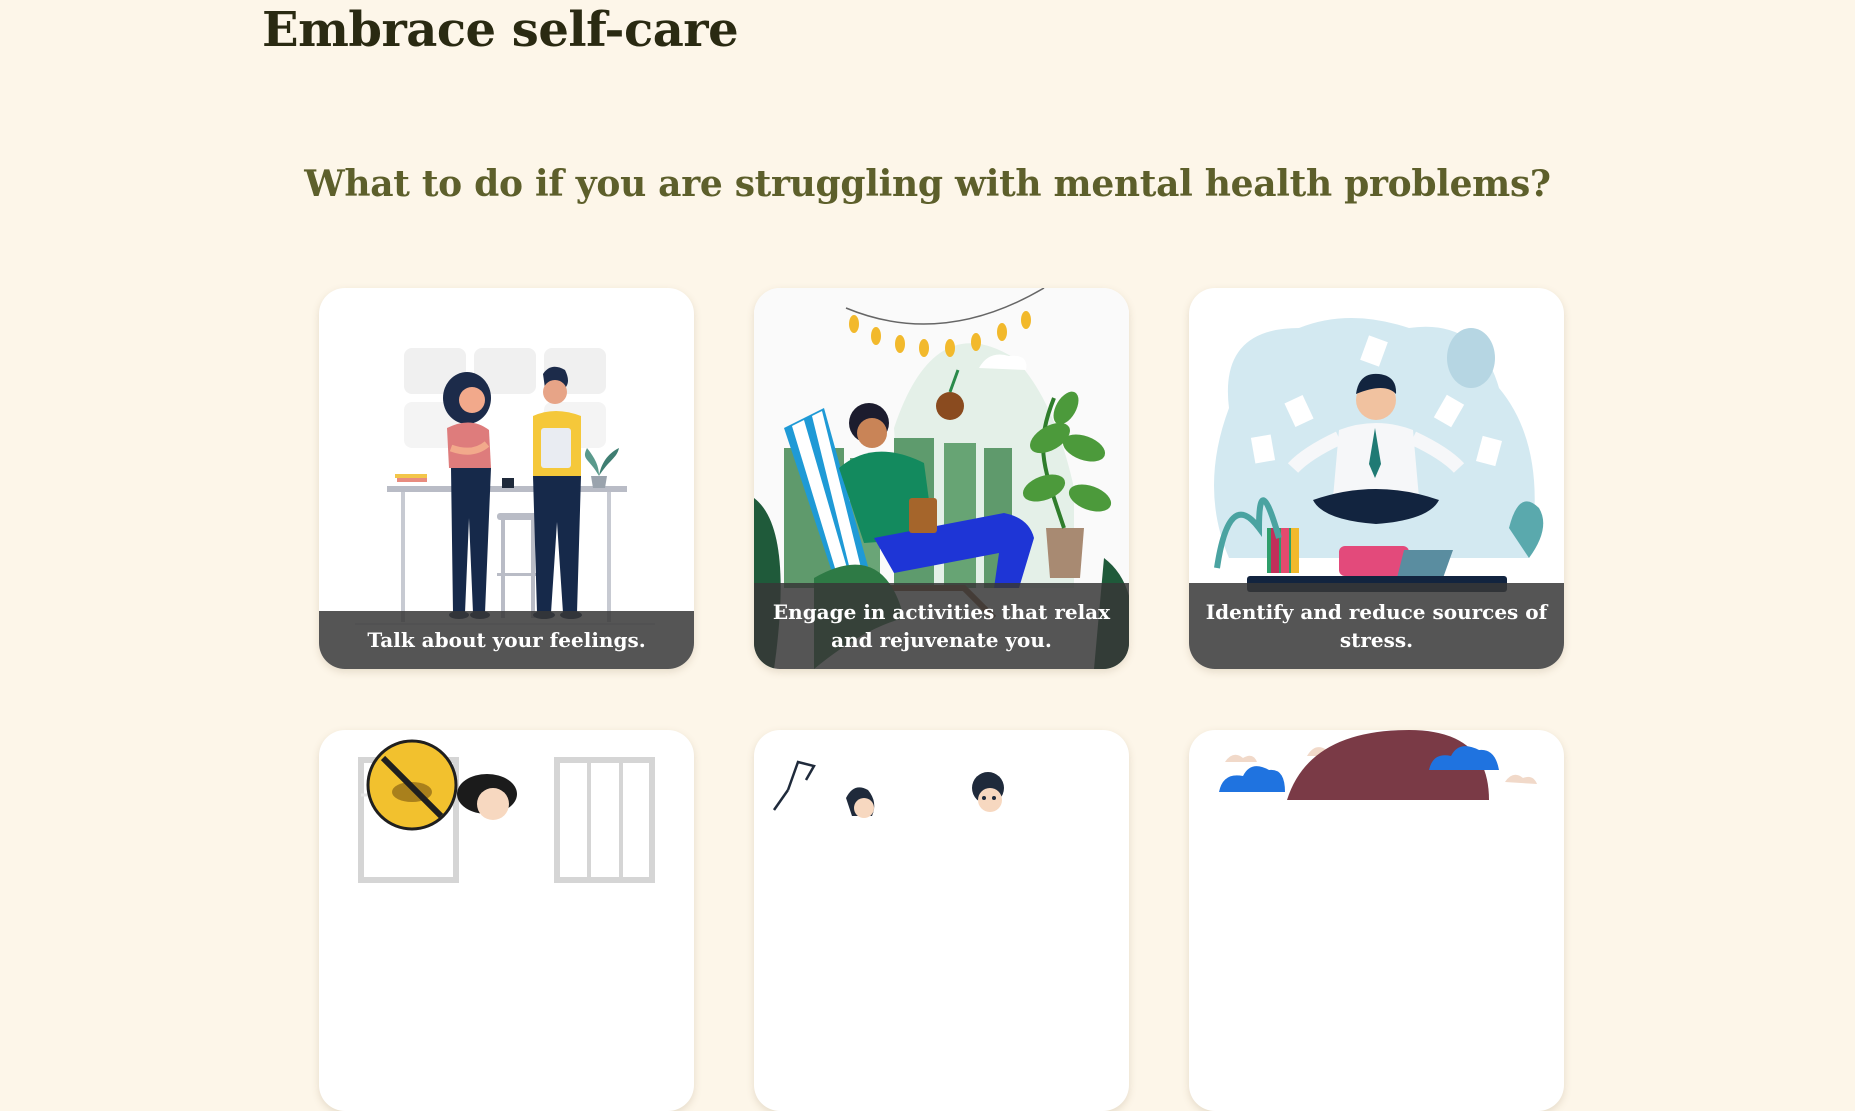 This screenshot has height=1111, width=1855. What do you see at coordinates (500, 30) in the screenshot?
I see `page-title: Embrace self-care` at bounding box center [500, 30].